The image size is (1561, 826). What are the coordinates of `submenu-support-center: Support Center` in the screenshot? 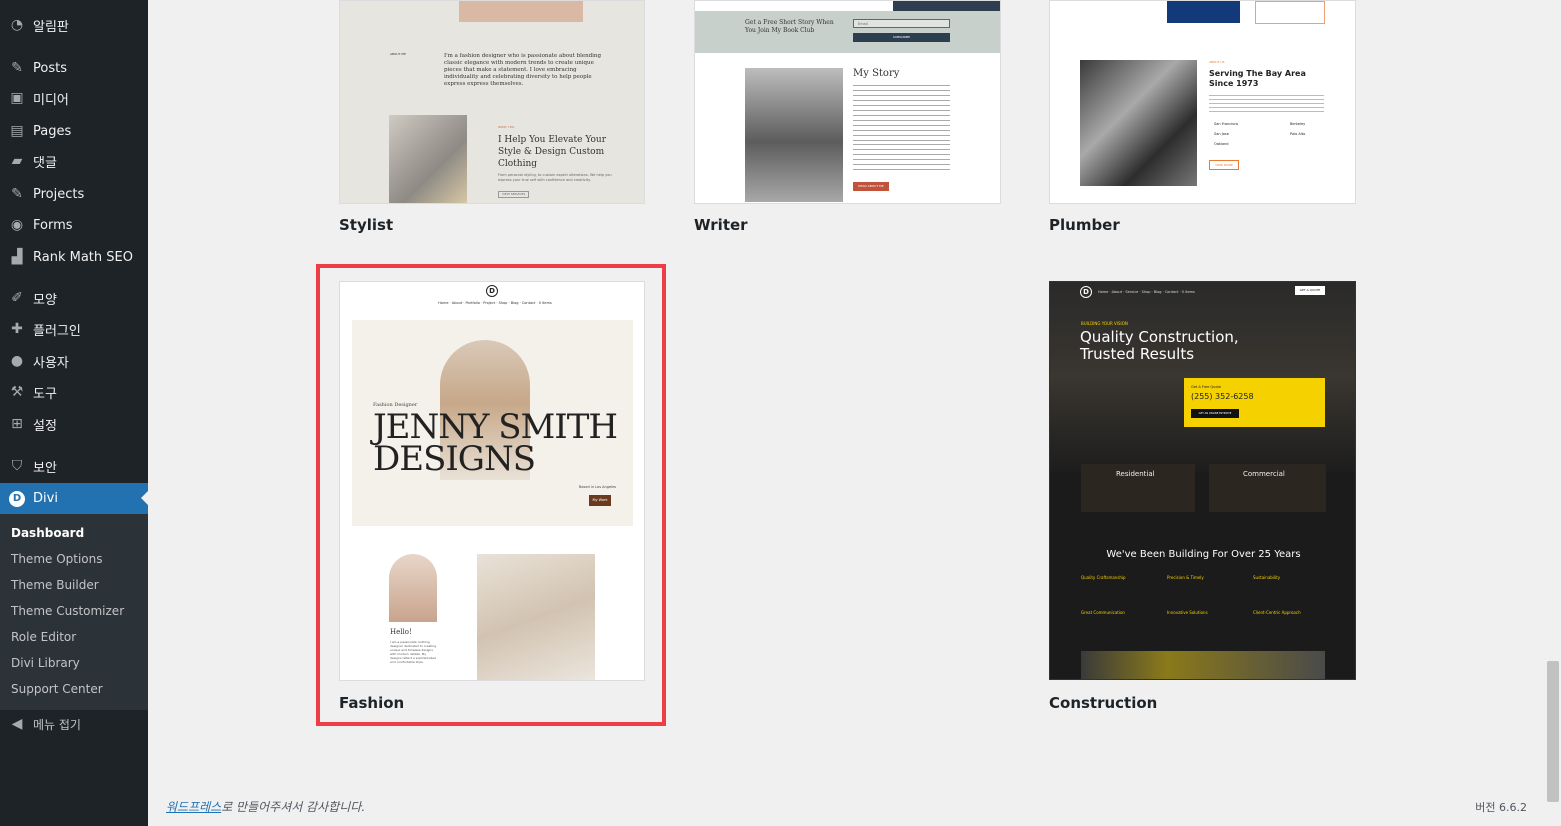 It's located at (57, 689).